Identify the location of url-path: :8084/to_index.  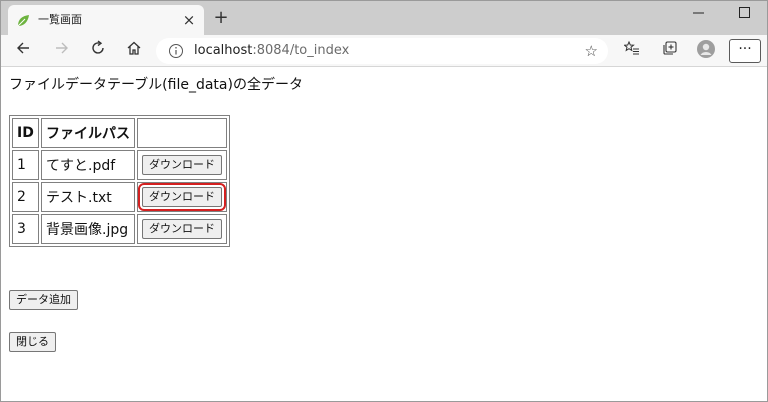
(301, 50).